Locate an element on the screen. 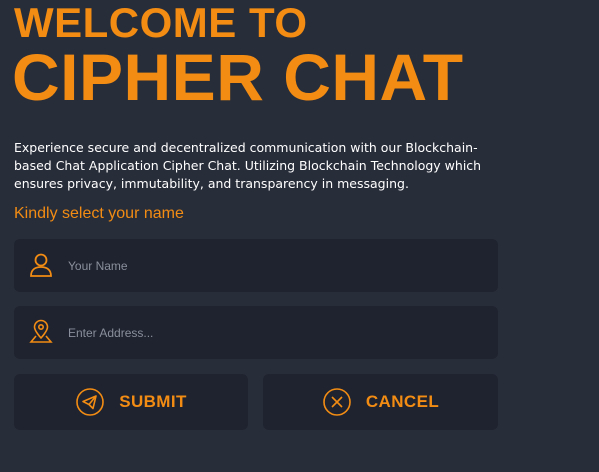  user-icon is located at coordinates (41, 265).